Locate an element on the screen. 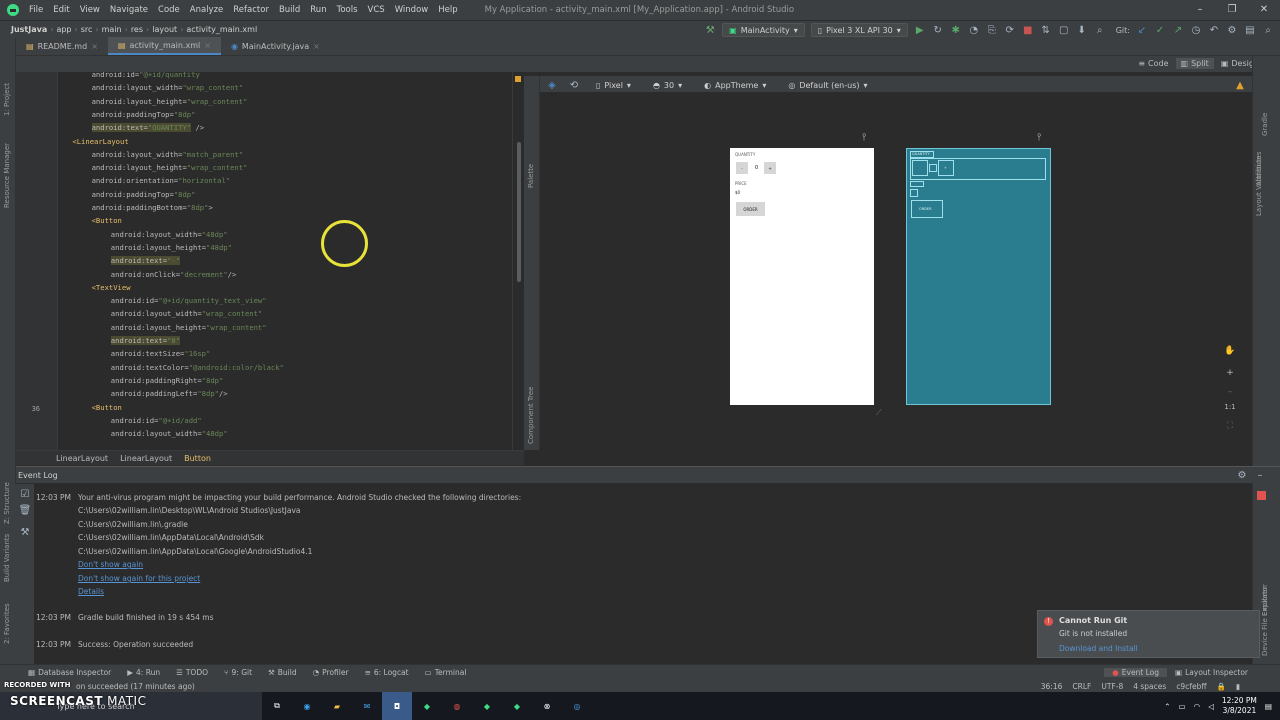  indent-setting: 4 spaces is located at coordinates (1149, 686).